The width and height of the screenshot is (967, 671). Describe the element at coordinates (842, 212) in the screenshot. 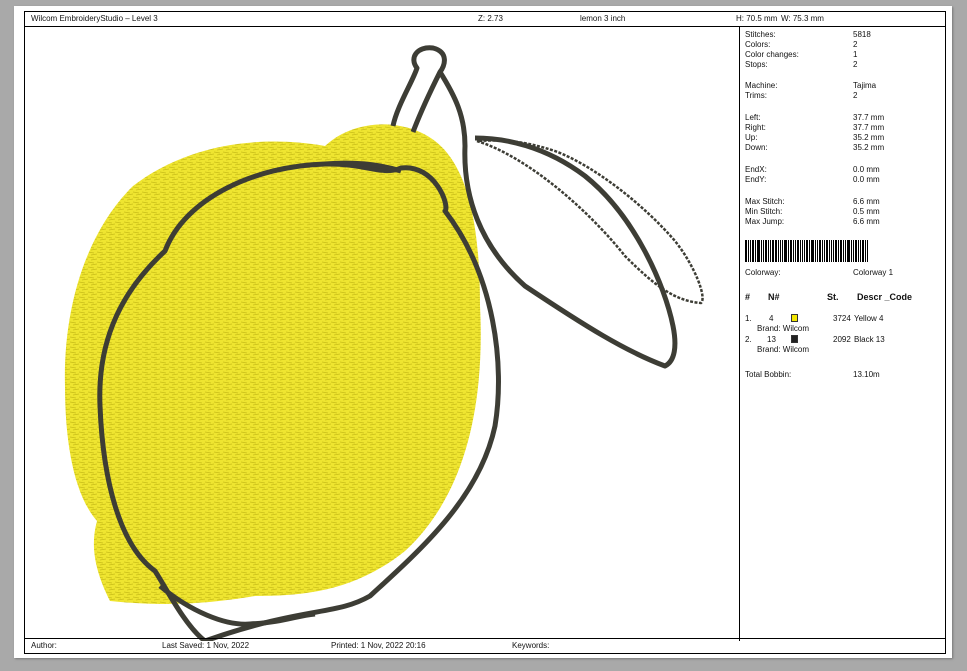

I see `stat-row: Min Stitch: 0.5 mm` at that location.